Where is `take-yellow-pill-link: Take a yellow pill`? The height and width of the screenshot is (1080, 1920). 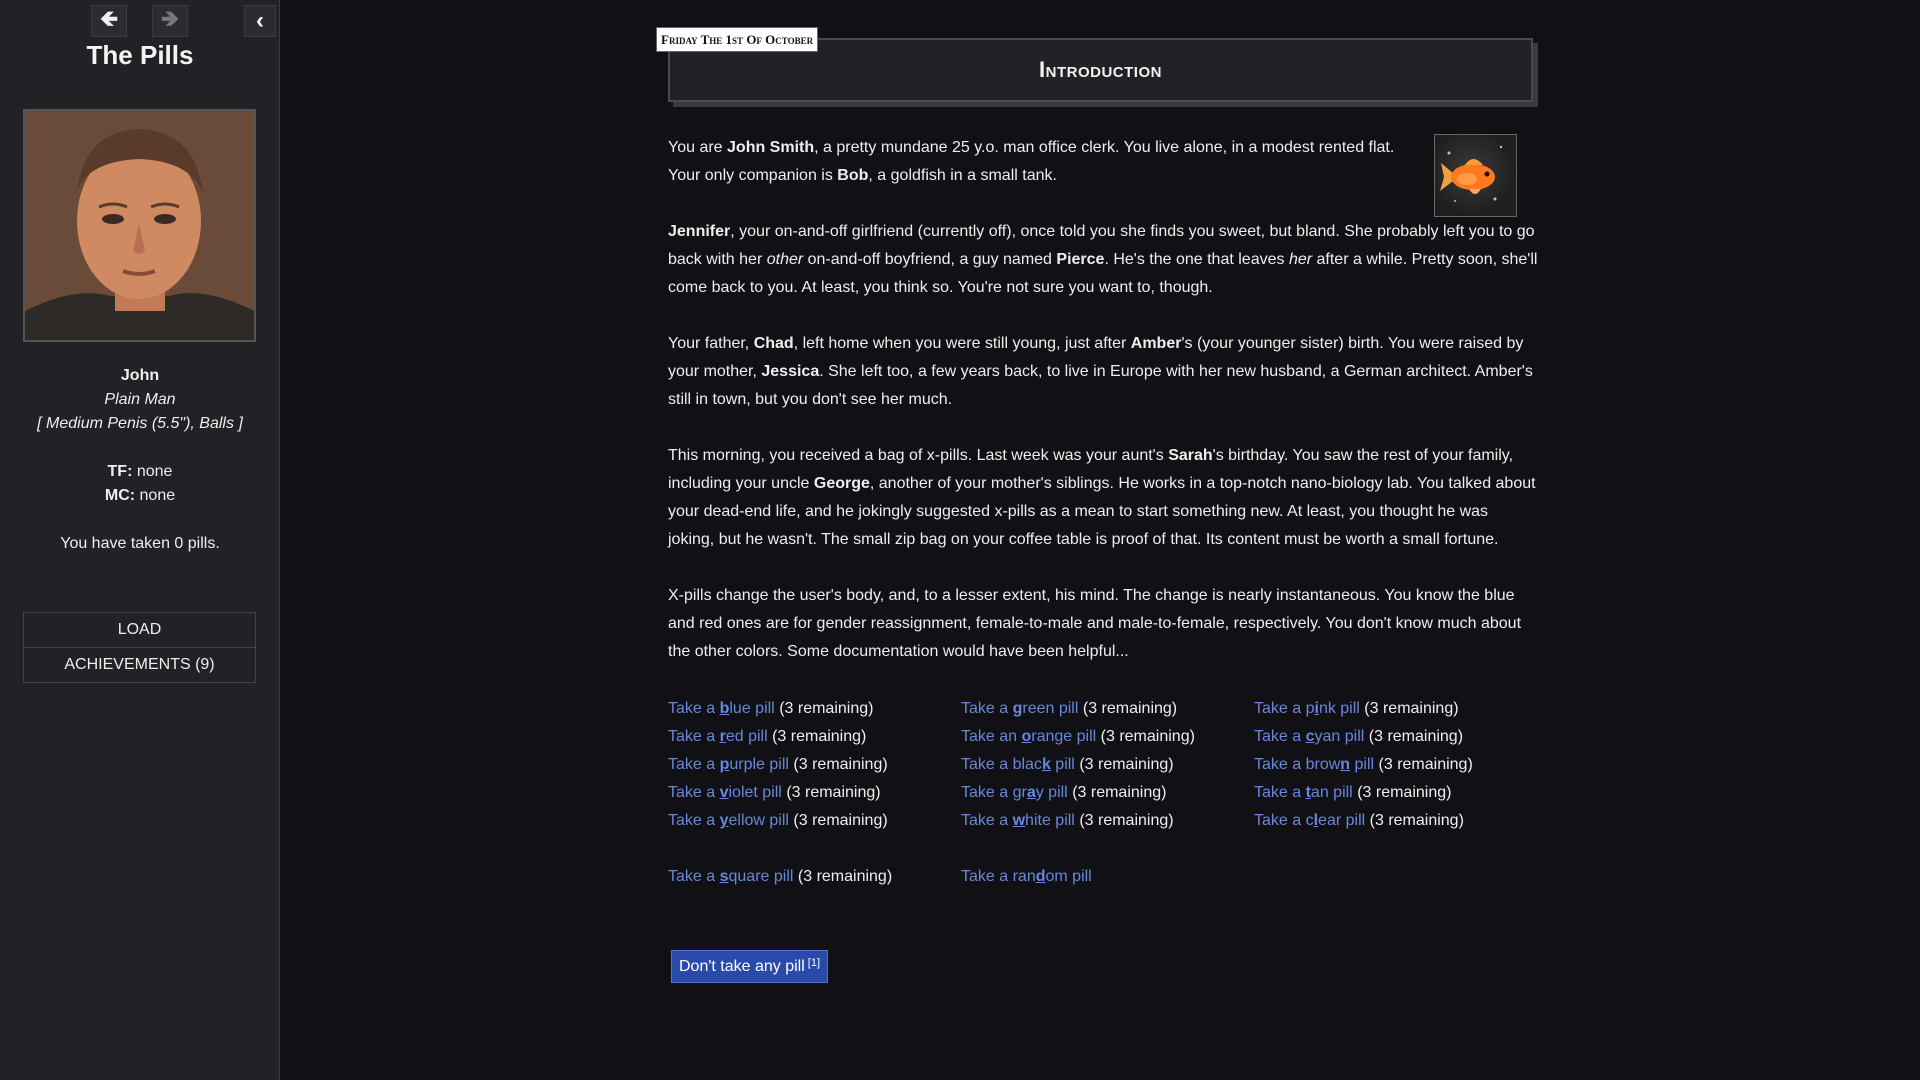
take-yellow-pill-link: Take a yellow pill is located at coordinates (728, 820).